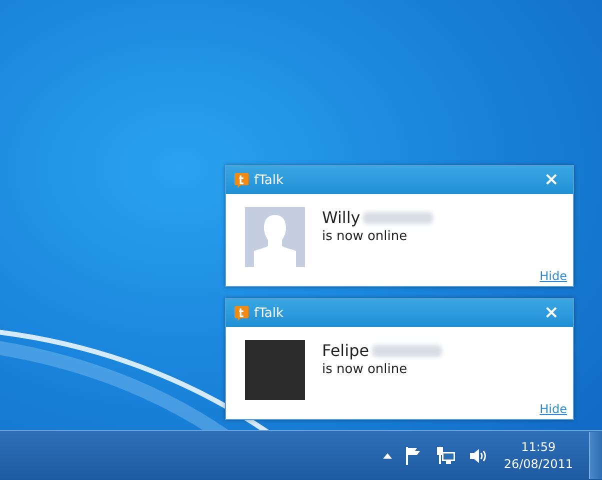  What do you see at coordinates (275, 370) in the screenshot?
I see `photo-placeholder` at bounding box center [275, 370].